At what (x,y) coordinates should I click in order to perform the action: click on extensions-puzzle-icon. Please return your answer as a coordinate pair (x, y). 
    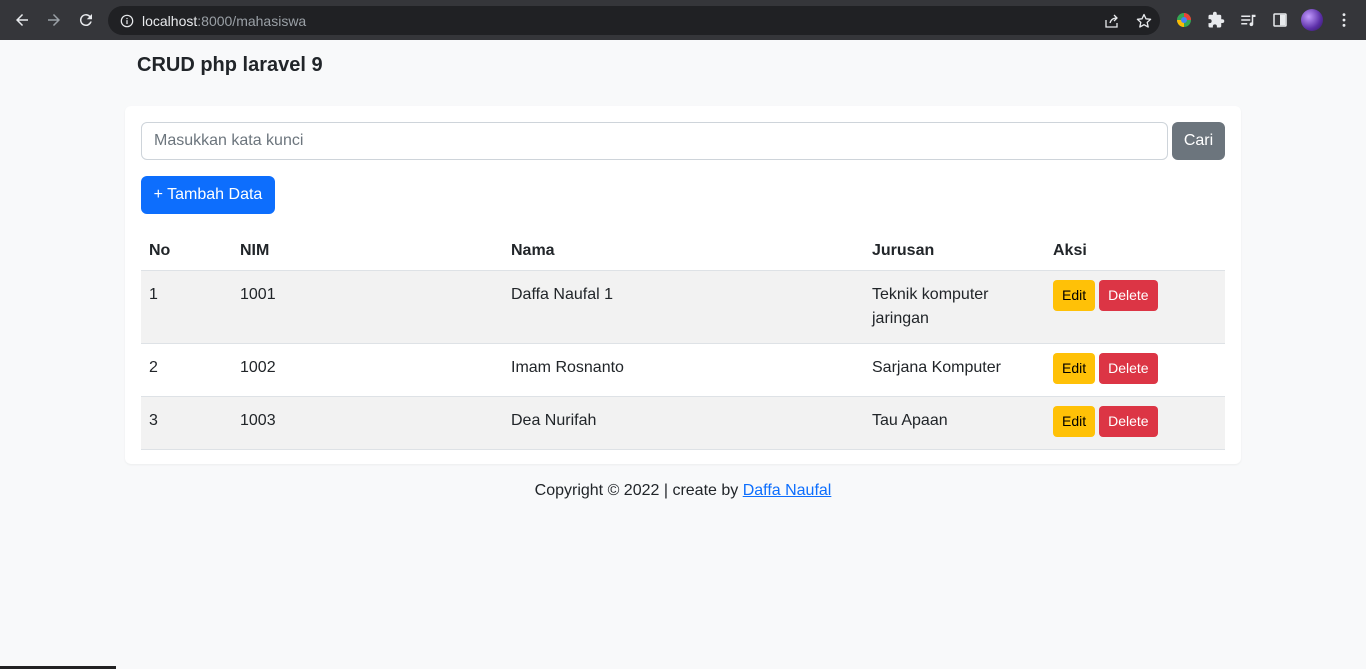
    Looking at the image, I should click on (1216, 20).